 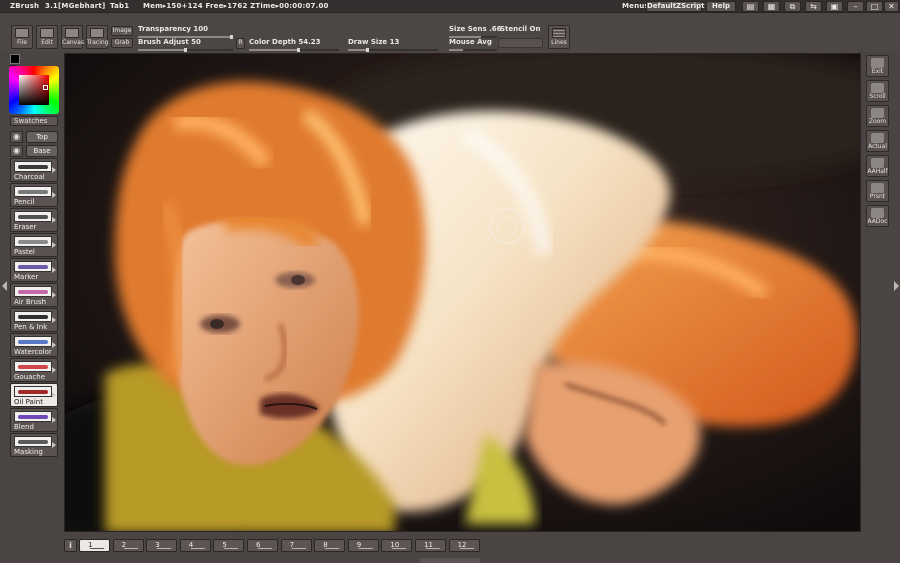 I want to click on brush-label: Pastel, so click(x=24, y=252).